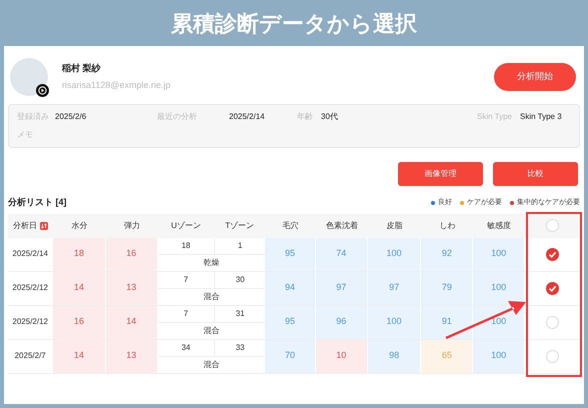 The width and height of the screenshot is (588, 408). What do you see at coordinates (290, 356) in the screenshot?
I see `score-cell: 70` at bounding box center [290, 356].